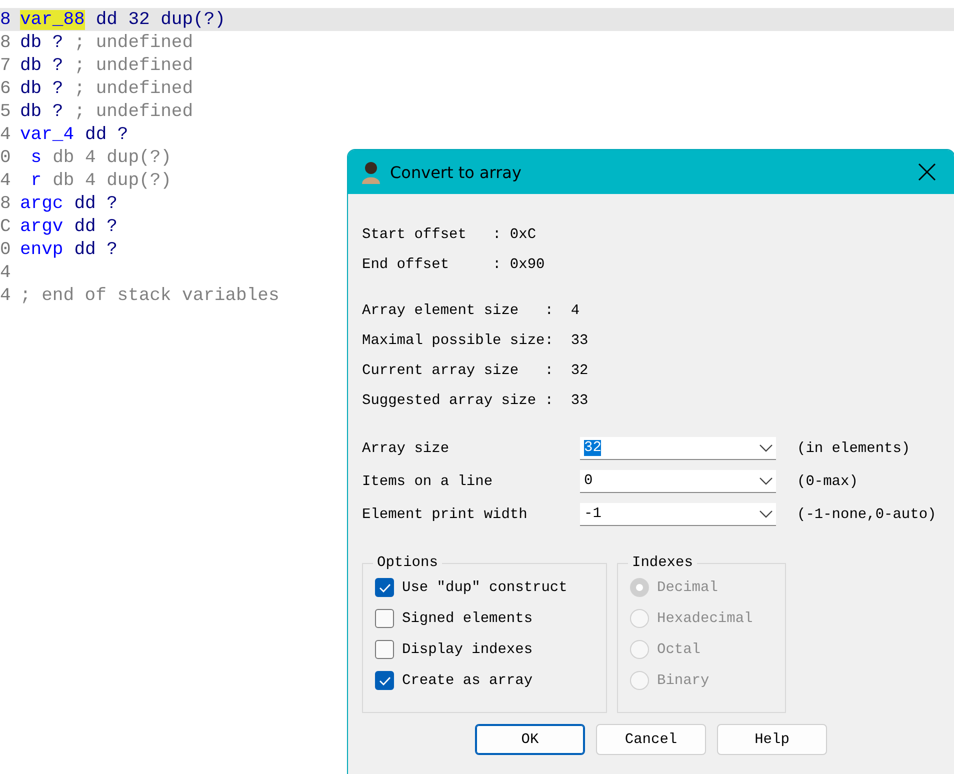 The image size is (954, 774). What do you see at coordinates (36, 158) in the screenshot?
I see `code-token: s` at bounding box center [36, 158].